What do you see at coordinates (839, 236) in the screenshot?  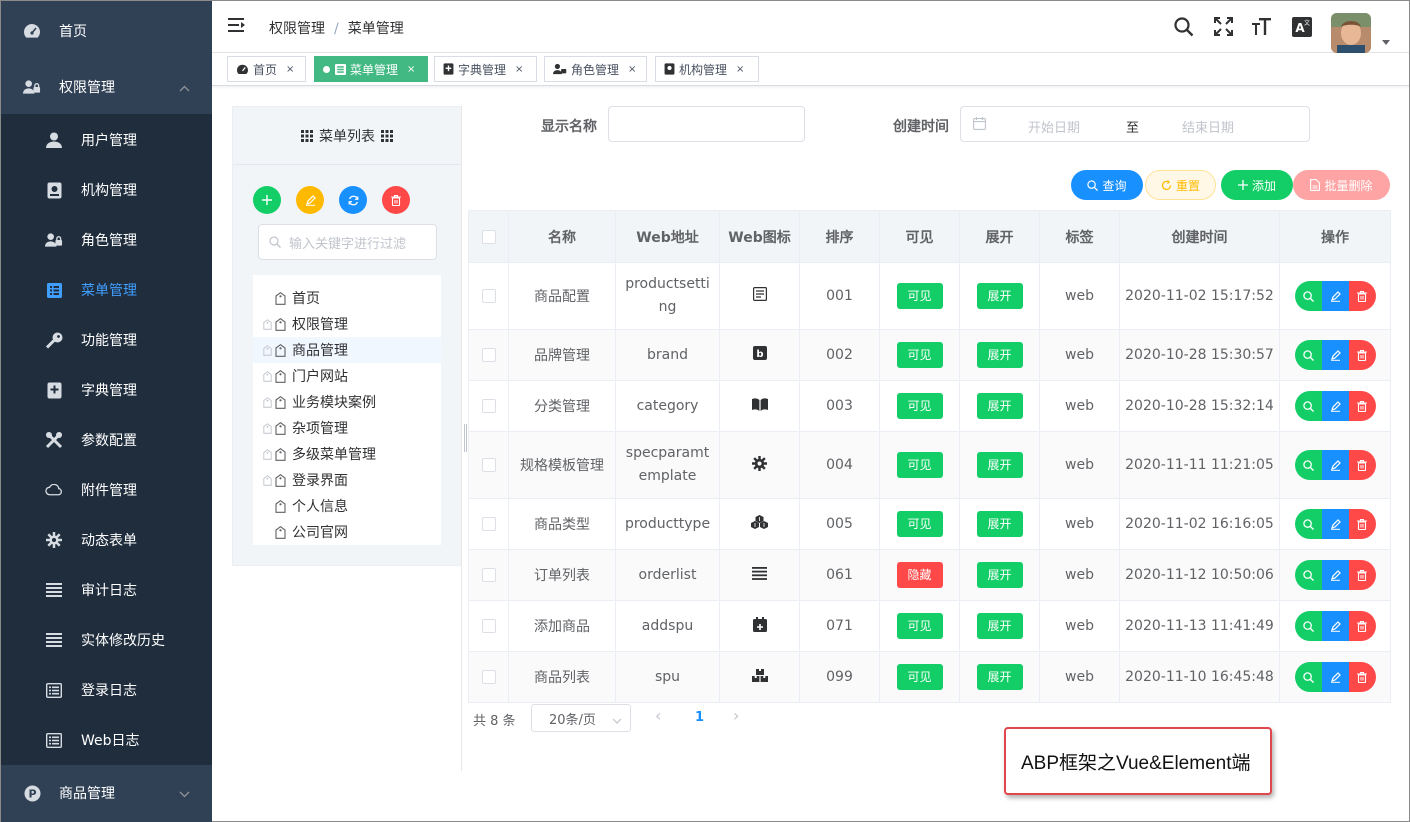 I see `column-header: 排序` at bounding box center [839, 236].